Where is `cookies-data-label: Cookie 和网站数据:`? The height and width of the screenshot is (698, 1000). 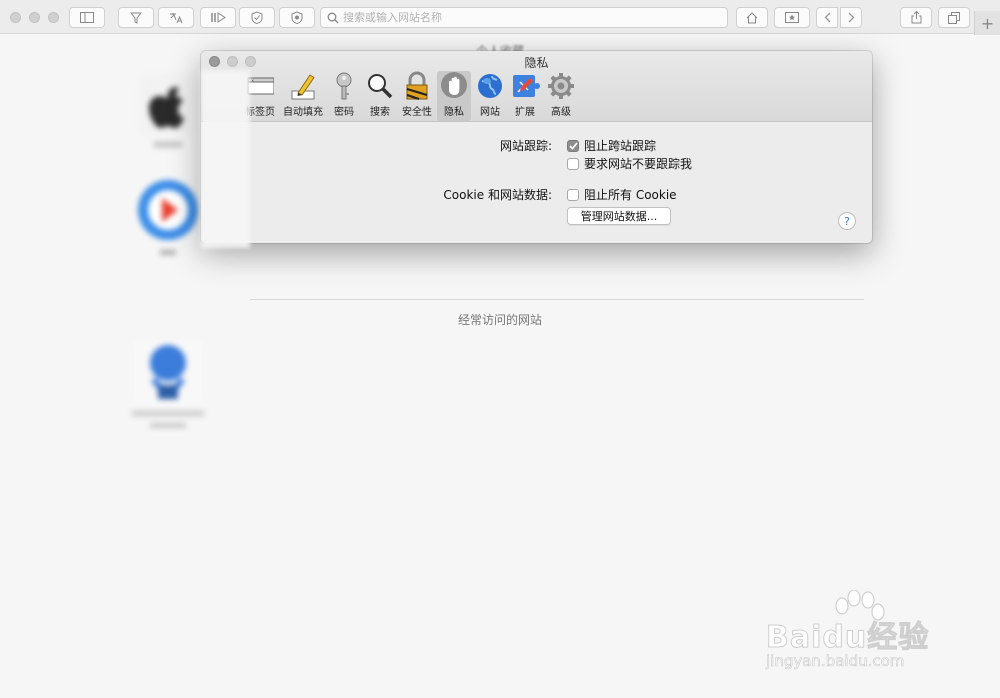
cookies-data-label: Cookie 和网站数据: is located at coordinates (497, 195).